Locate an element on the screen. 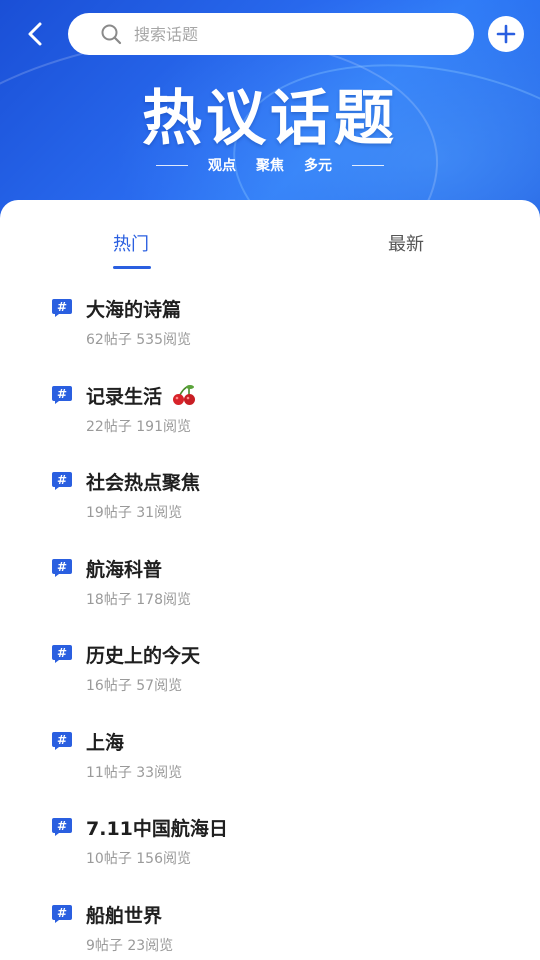 The height and width of the screenshot is (960, 540). back-button is located at coordinates (35, 34).